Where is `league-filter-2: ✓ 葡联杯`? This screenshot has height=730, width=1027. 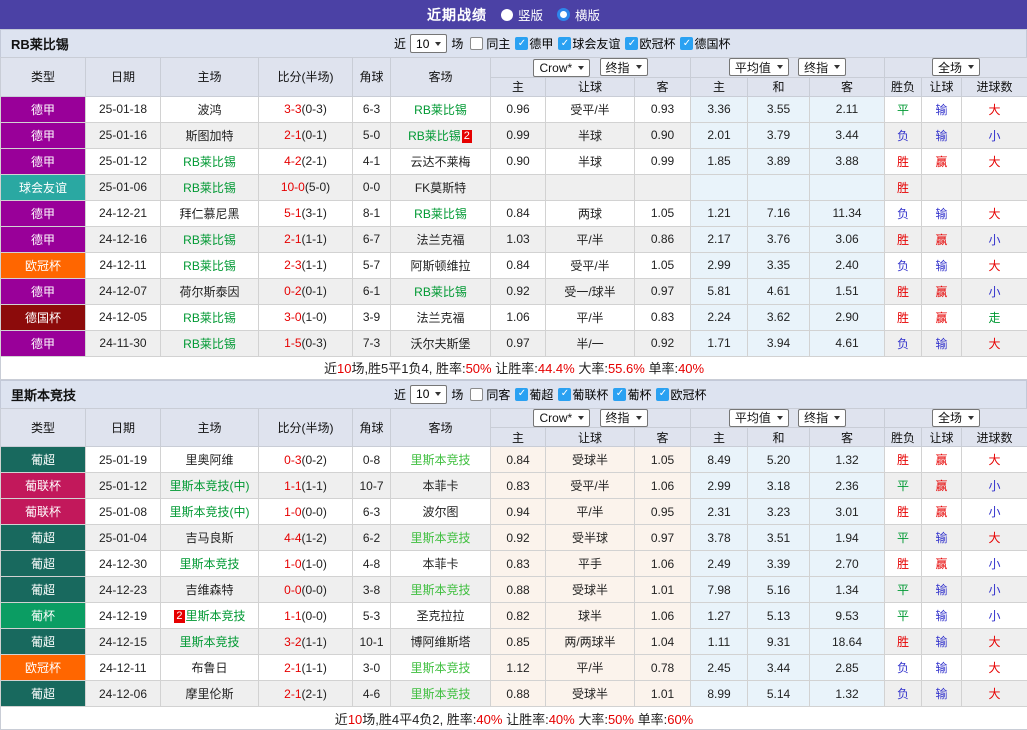
league-filter-2: ✓ 葡联杯 is located at coordinates (583, 394).